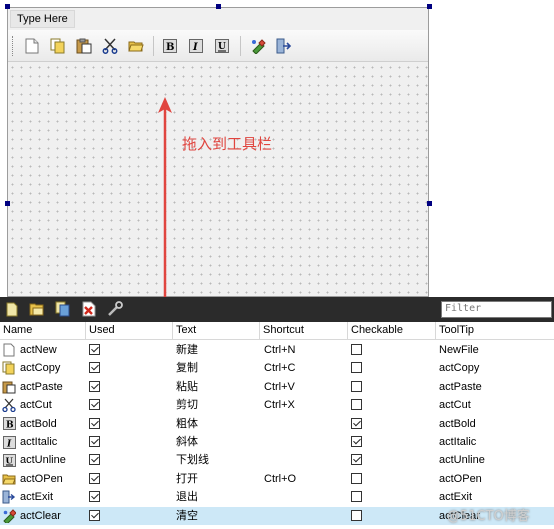  I want to click on action-tooltip: actCut, so click(455, 405).